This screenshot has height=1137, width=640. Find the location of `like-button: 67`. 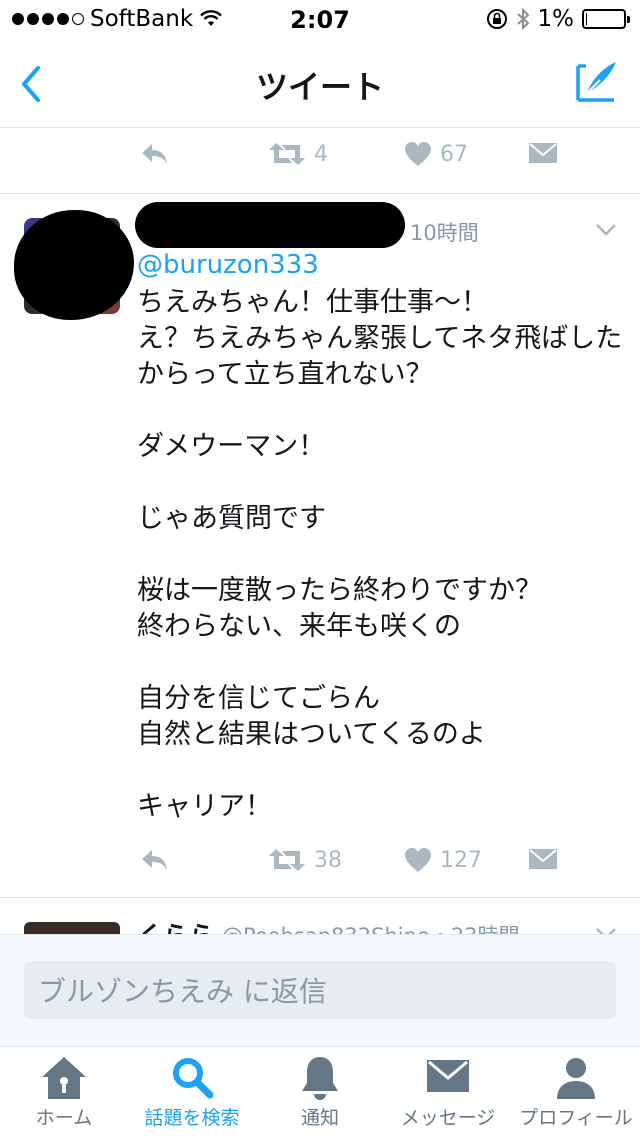

like-button: 67 is located at coordinates (436, 154).